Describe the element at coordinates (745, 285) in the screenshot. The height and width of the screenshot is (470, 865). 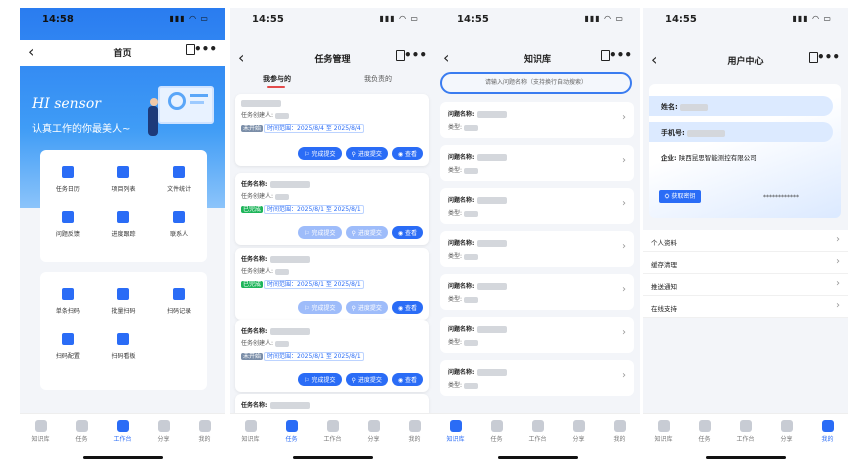
I see `menu-item: 推送通知 ›` at that location.